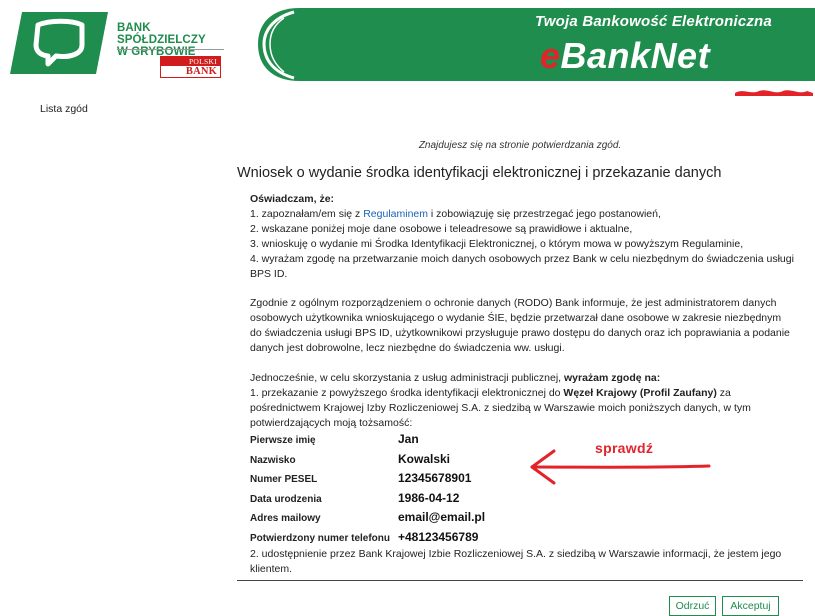  What do you see at coordinates (161, 34) in the screenshot?
I see `bank-name-line1: BANK SPÓŁDZIELCZY` at bounding box center [161, 34].